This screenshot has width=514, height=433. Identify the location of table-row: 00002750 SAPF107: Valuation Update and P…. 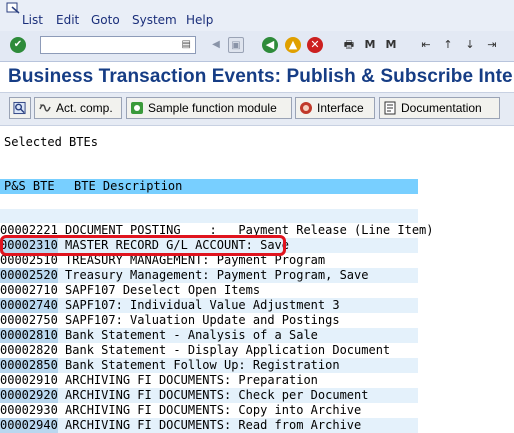
(209, 320).